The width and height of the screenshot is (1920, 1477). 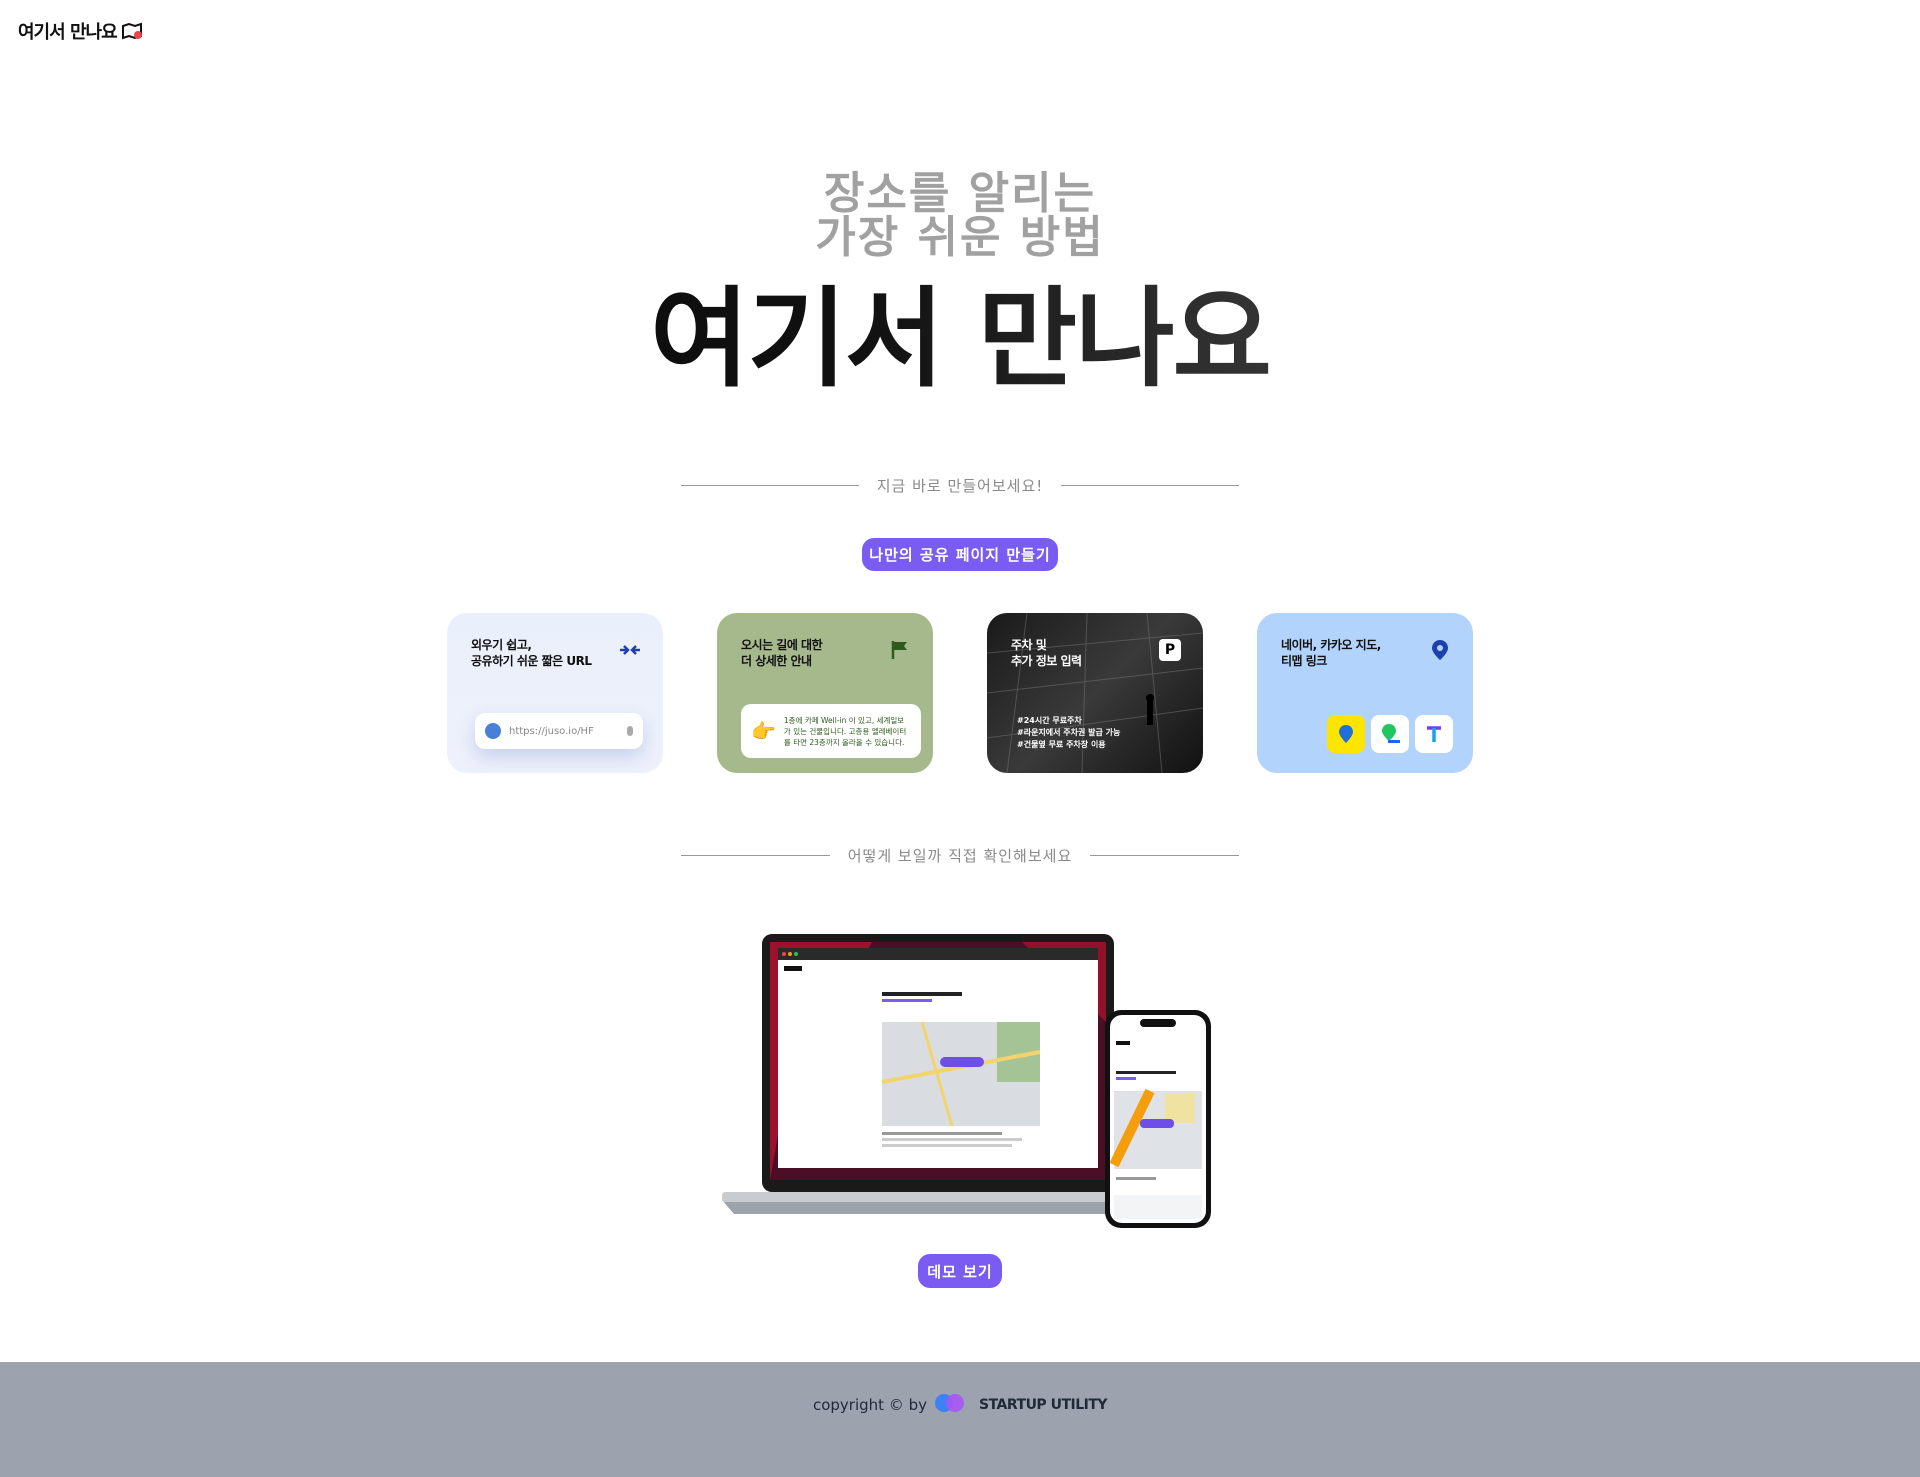 I want to click on naver-map-icon, so click(x=1390, y=734).